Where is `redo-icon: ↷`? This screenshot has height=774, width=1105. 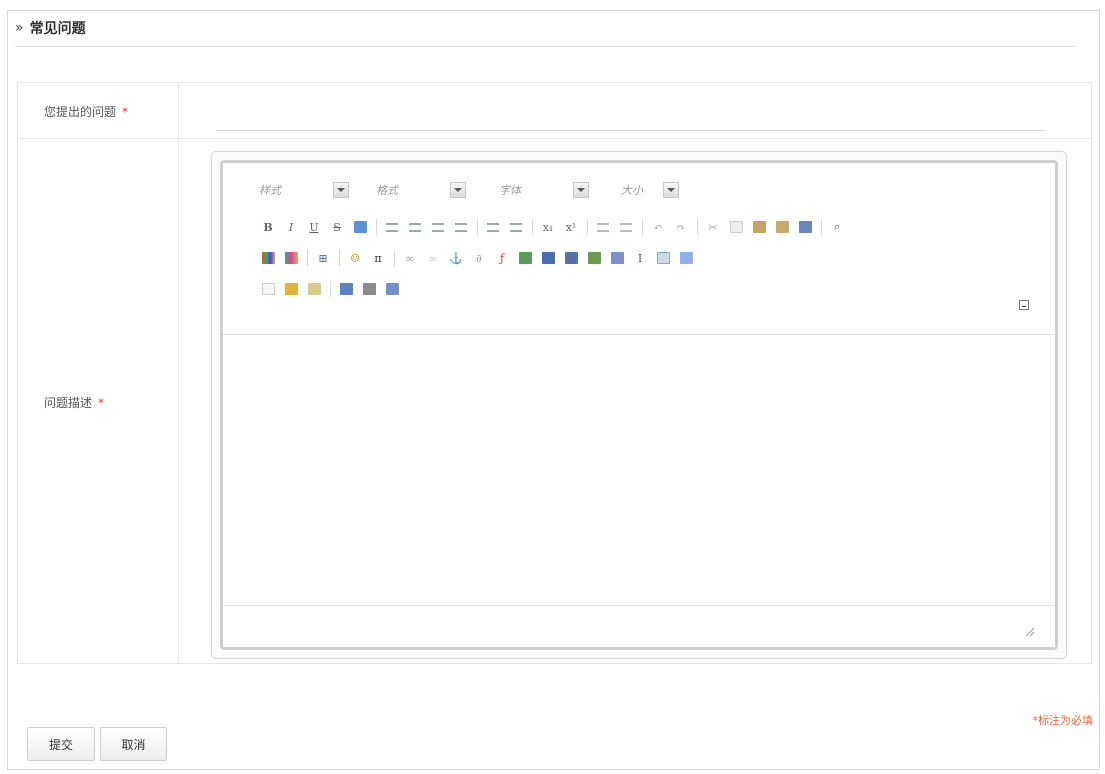 redo-icon: ↷ is located at coordinates (681, 227).